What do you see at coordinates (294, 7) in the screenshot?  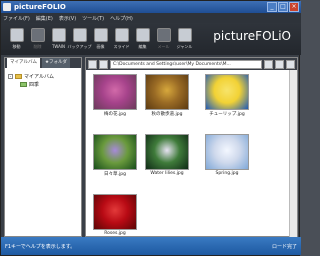 I see `close-icon: ×` at bounding box center [294, 7].